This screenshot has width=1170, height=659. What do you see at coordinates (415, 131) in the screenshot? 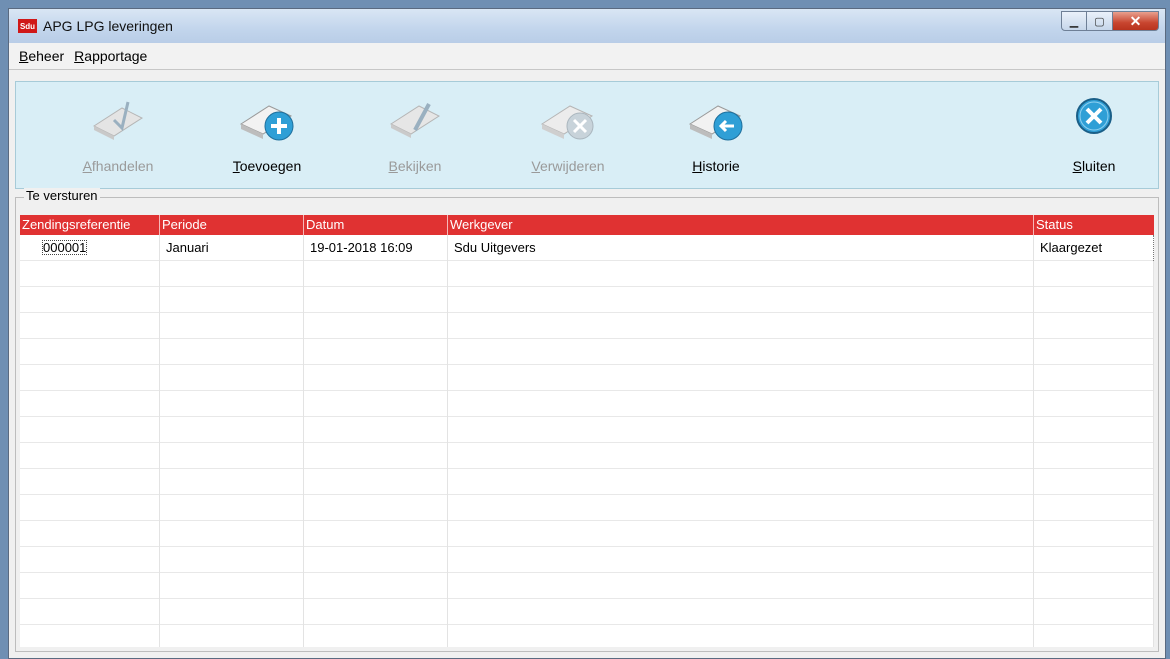
I see `bekijken-button: Bekijken` at bounding box center [415, 131].